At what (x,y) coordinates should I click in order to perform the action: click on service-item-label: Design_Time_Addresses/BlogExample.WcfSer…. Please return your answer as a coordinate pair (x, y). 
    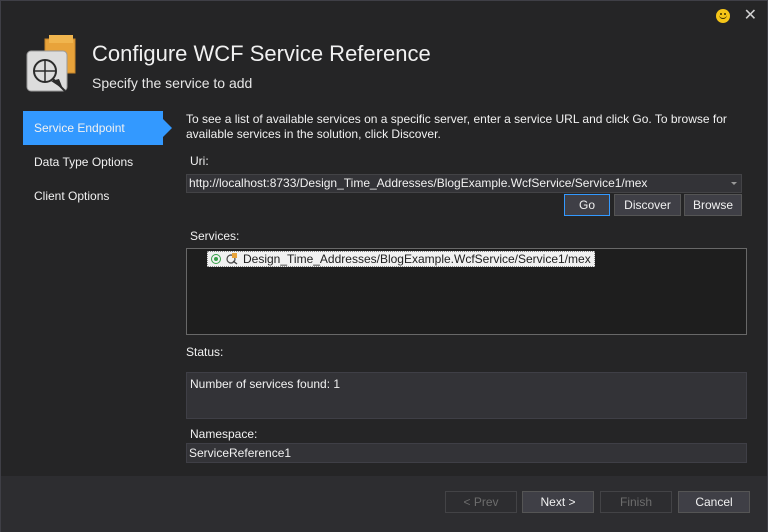
    Looking at the image, I should click on (417, 259).